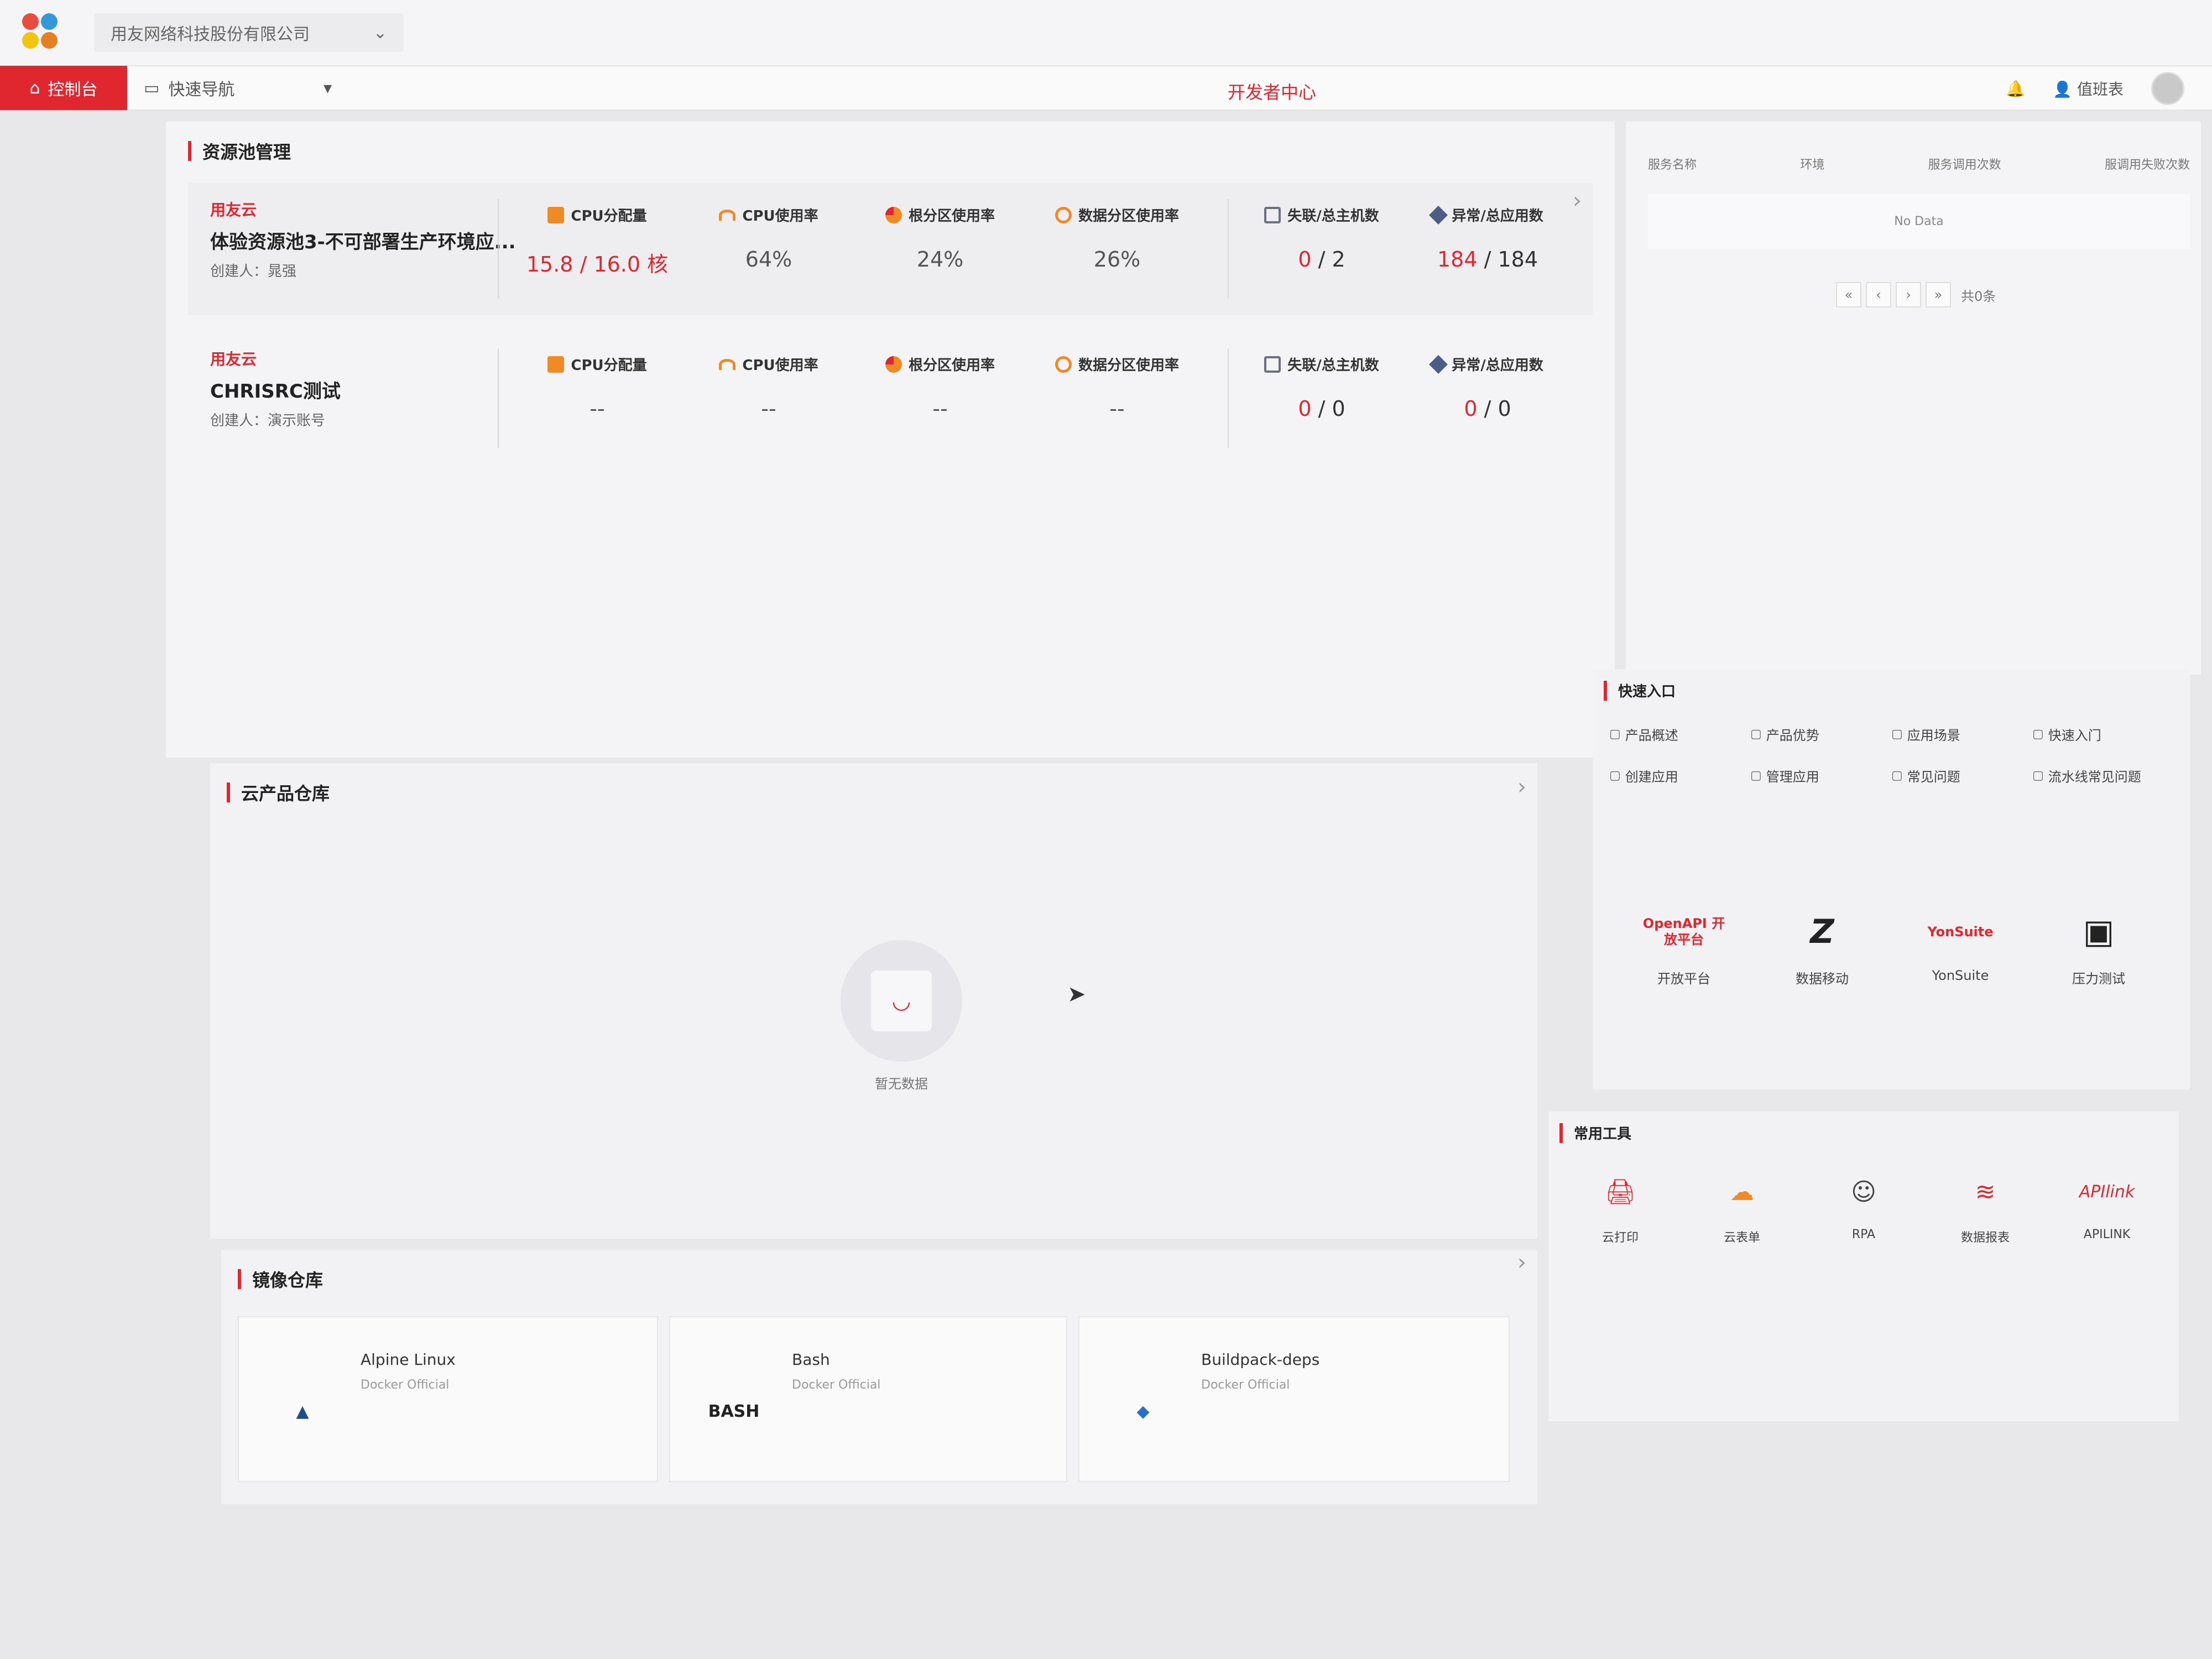 Image resolution: width=2212 pixels, height=1659 pixels. I want to click on quick-link: 常见问题, so click(1962, 776).